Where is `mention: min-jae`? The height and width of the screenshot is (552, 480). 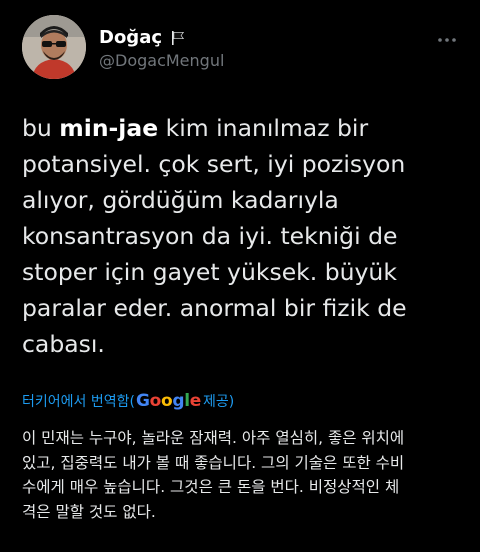
mention: min-jae is located at coordinates (109, 128).